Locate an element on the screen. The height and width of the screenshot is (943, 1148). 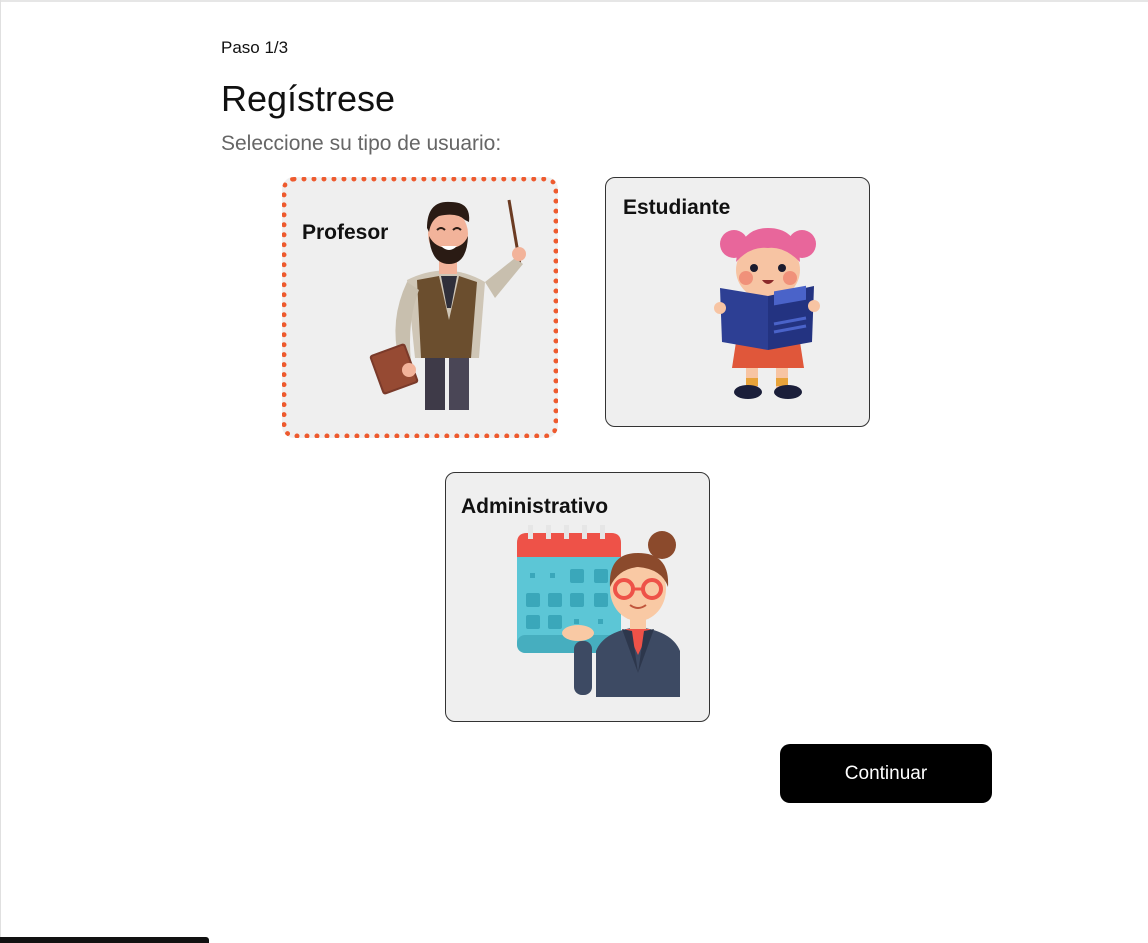
user-type-card-estudiante: Estudiante is located at coordinates (737, 302).